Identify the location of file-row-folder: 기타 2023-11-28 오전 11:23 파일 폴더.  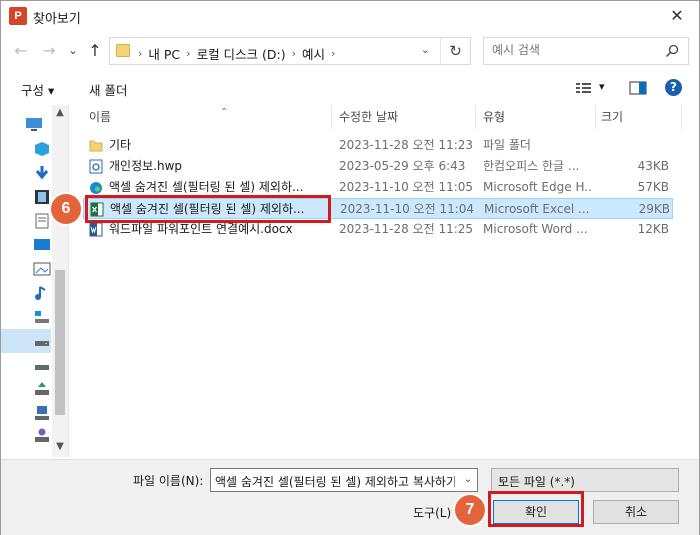
(378, 145).